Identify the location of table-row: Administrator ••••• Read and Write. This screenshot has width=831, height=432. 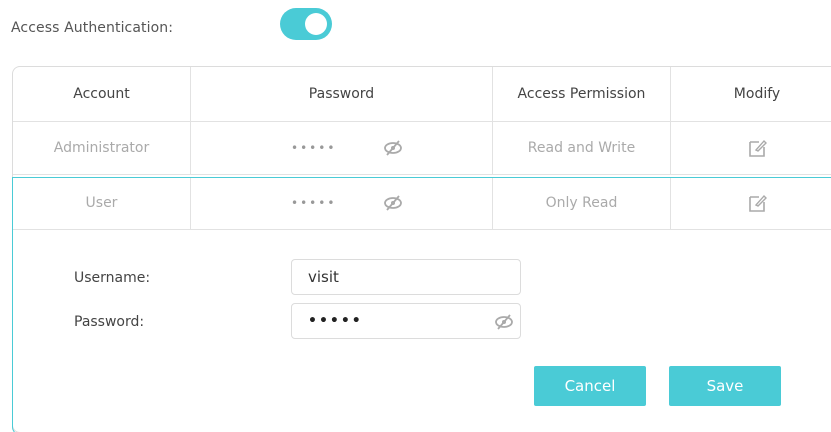
(422, 148).